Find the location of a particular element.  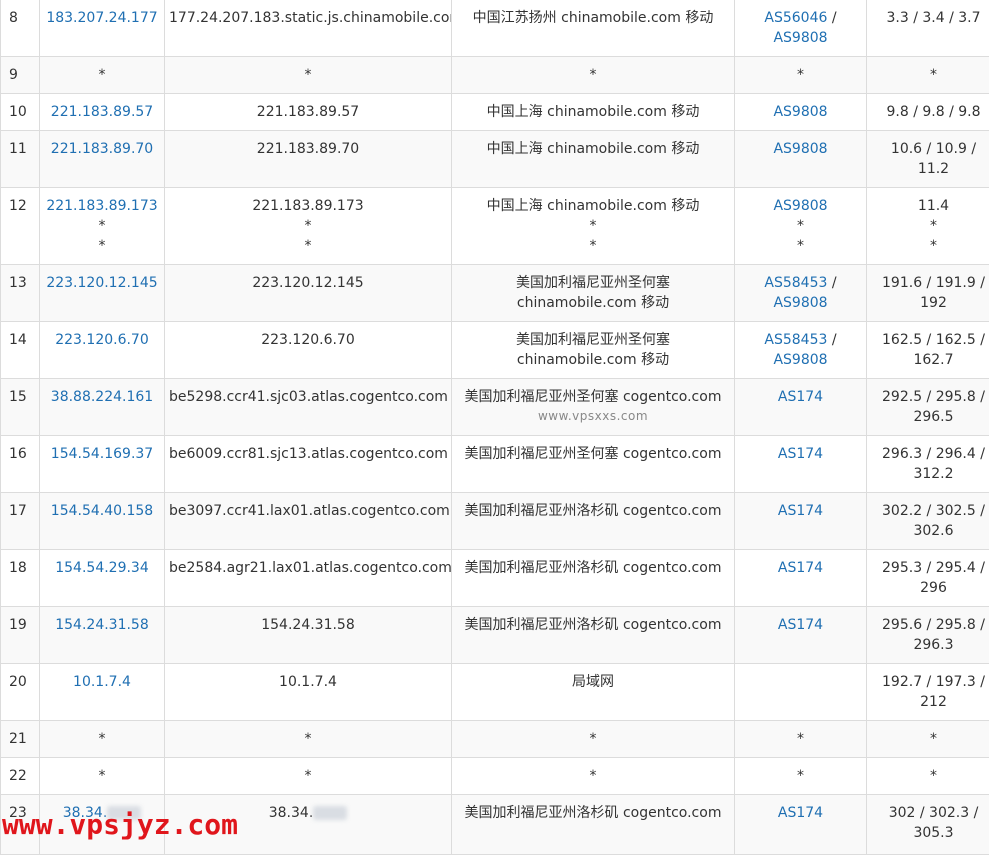

latency-cell: 3.3 / 3.4 / 3.7 is located at coordinates (928, 28).